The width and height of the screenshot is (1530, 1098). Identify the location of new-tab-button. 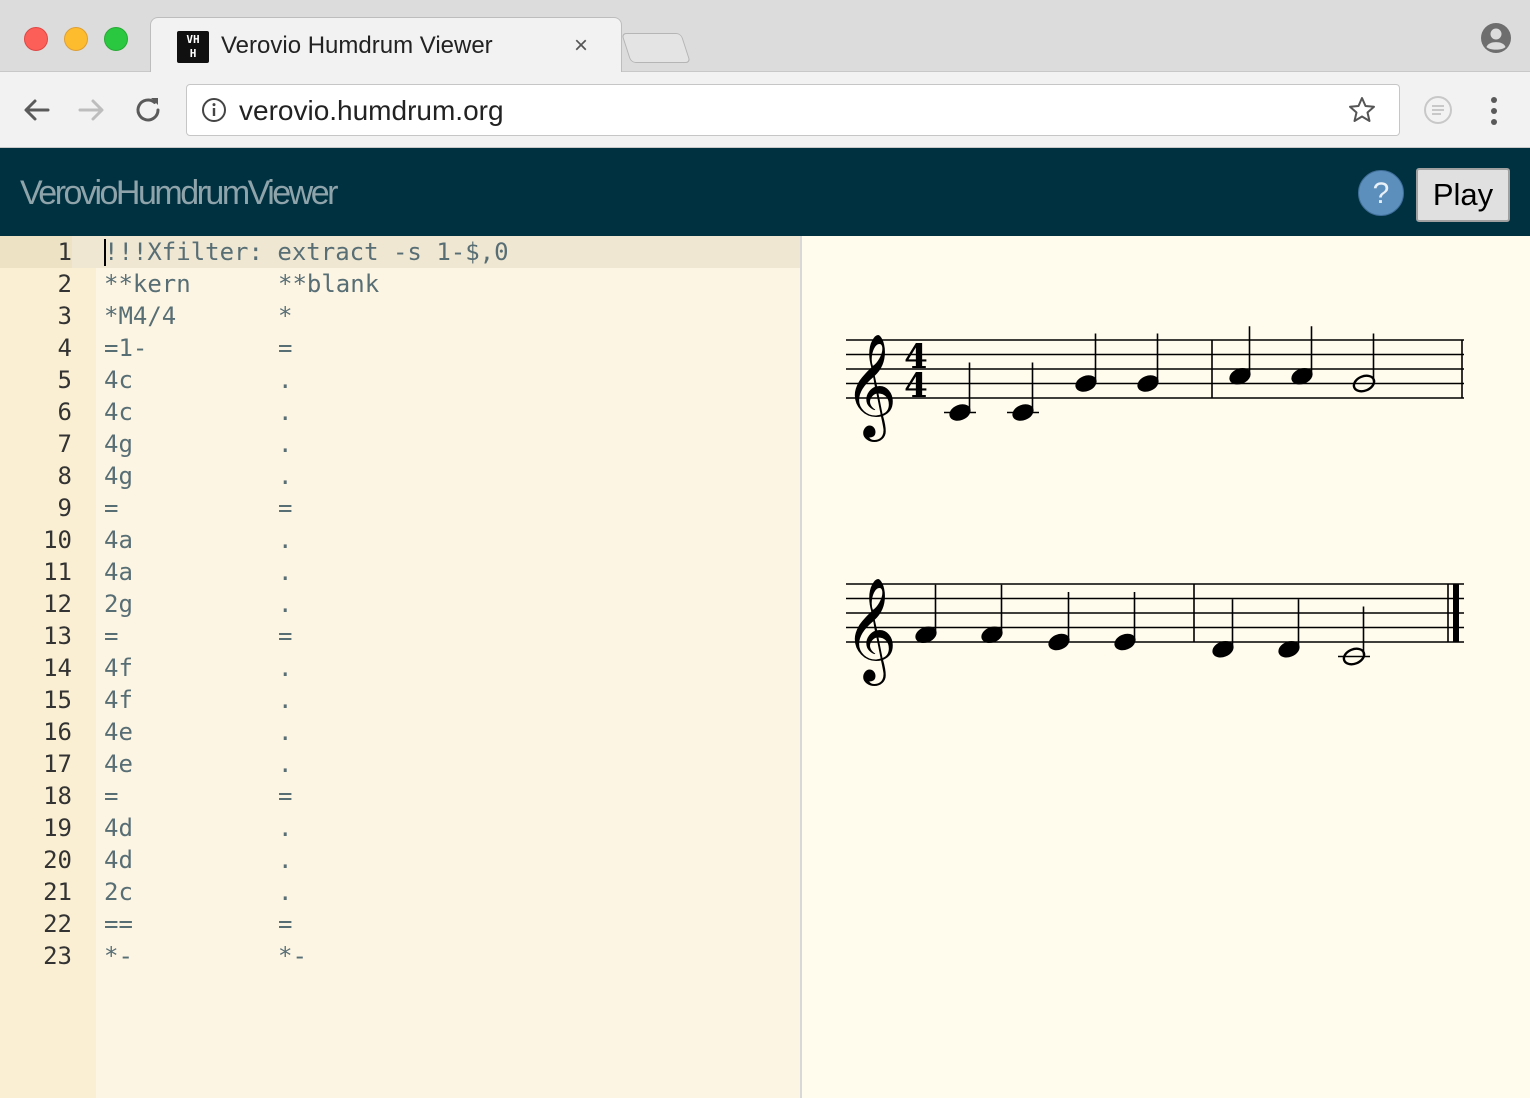
(656, 48).